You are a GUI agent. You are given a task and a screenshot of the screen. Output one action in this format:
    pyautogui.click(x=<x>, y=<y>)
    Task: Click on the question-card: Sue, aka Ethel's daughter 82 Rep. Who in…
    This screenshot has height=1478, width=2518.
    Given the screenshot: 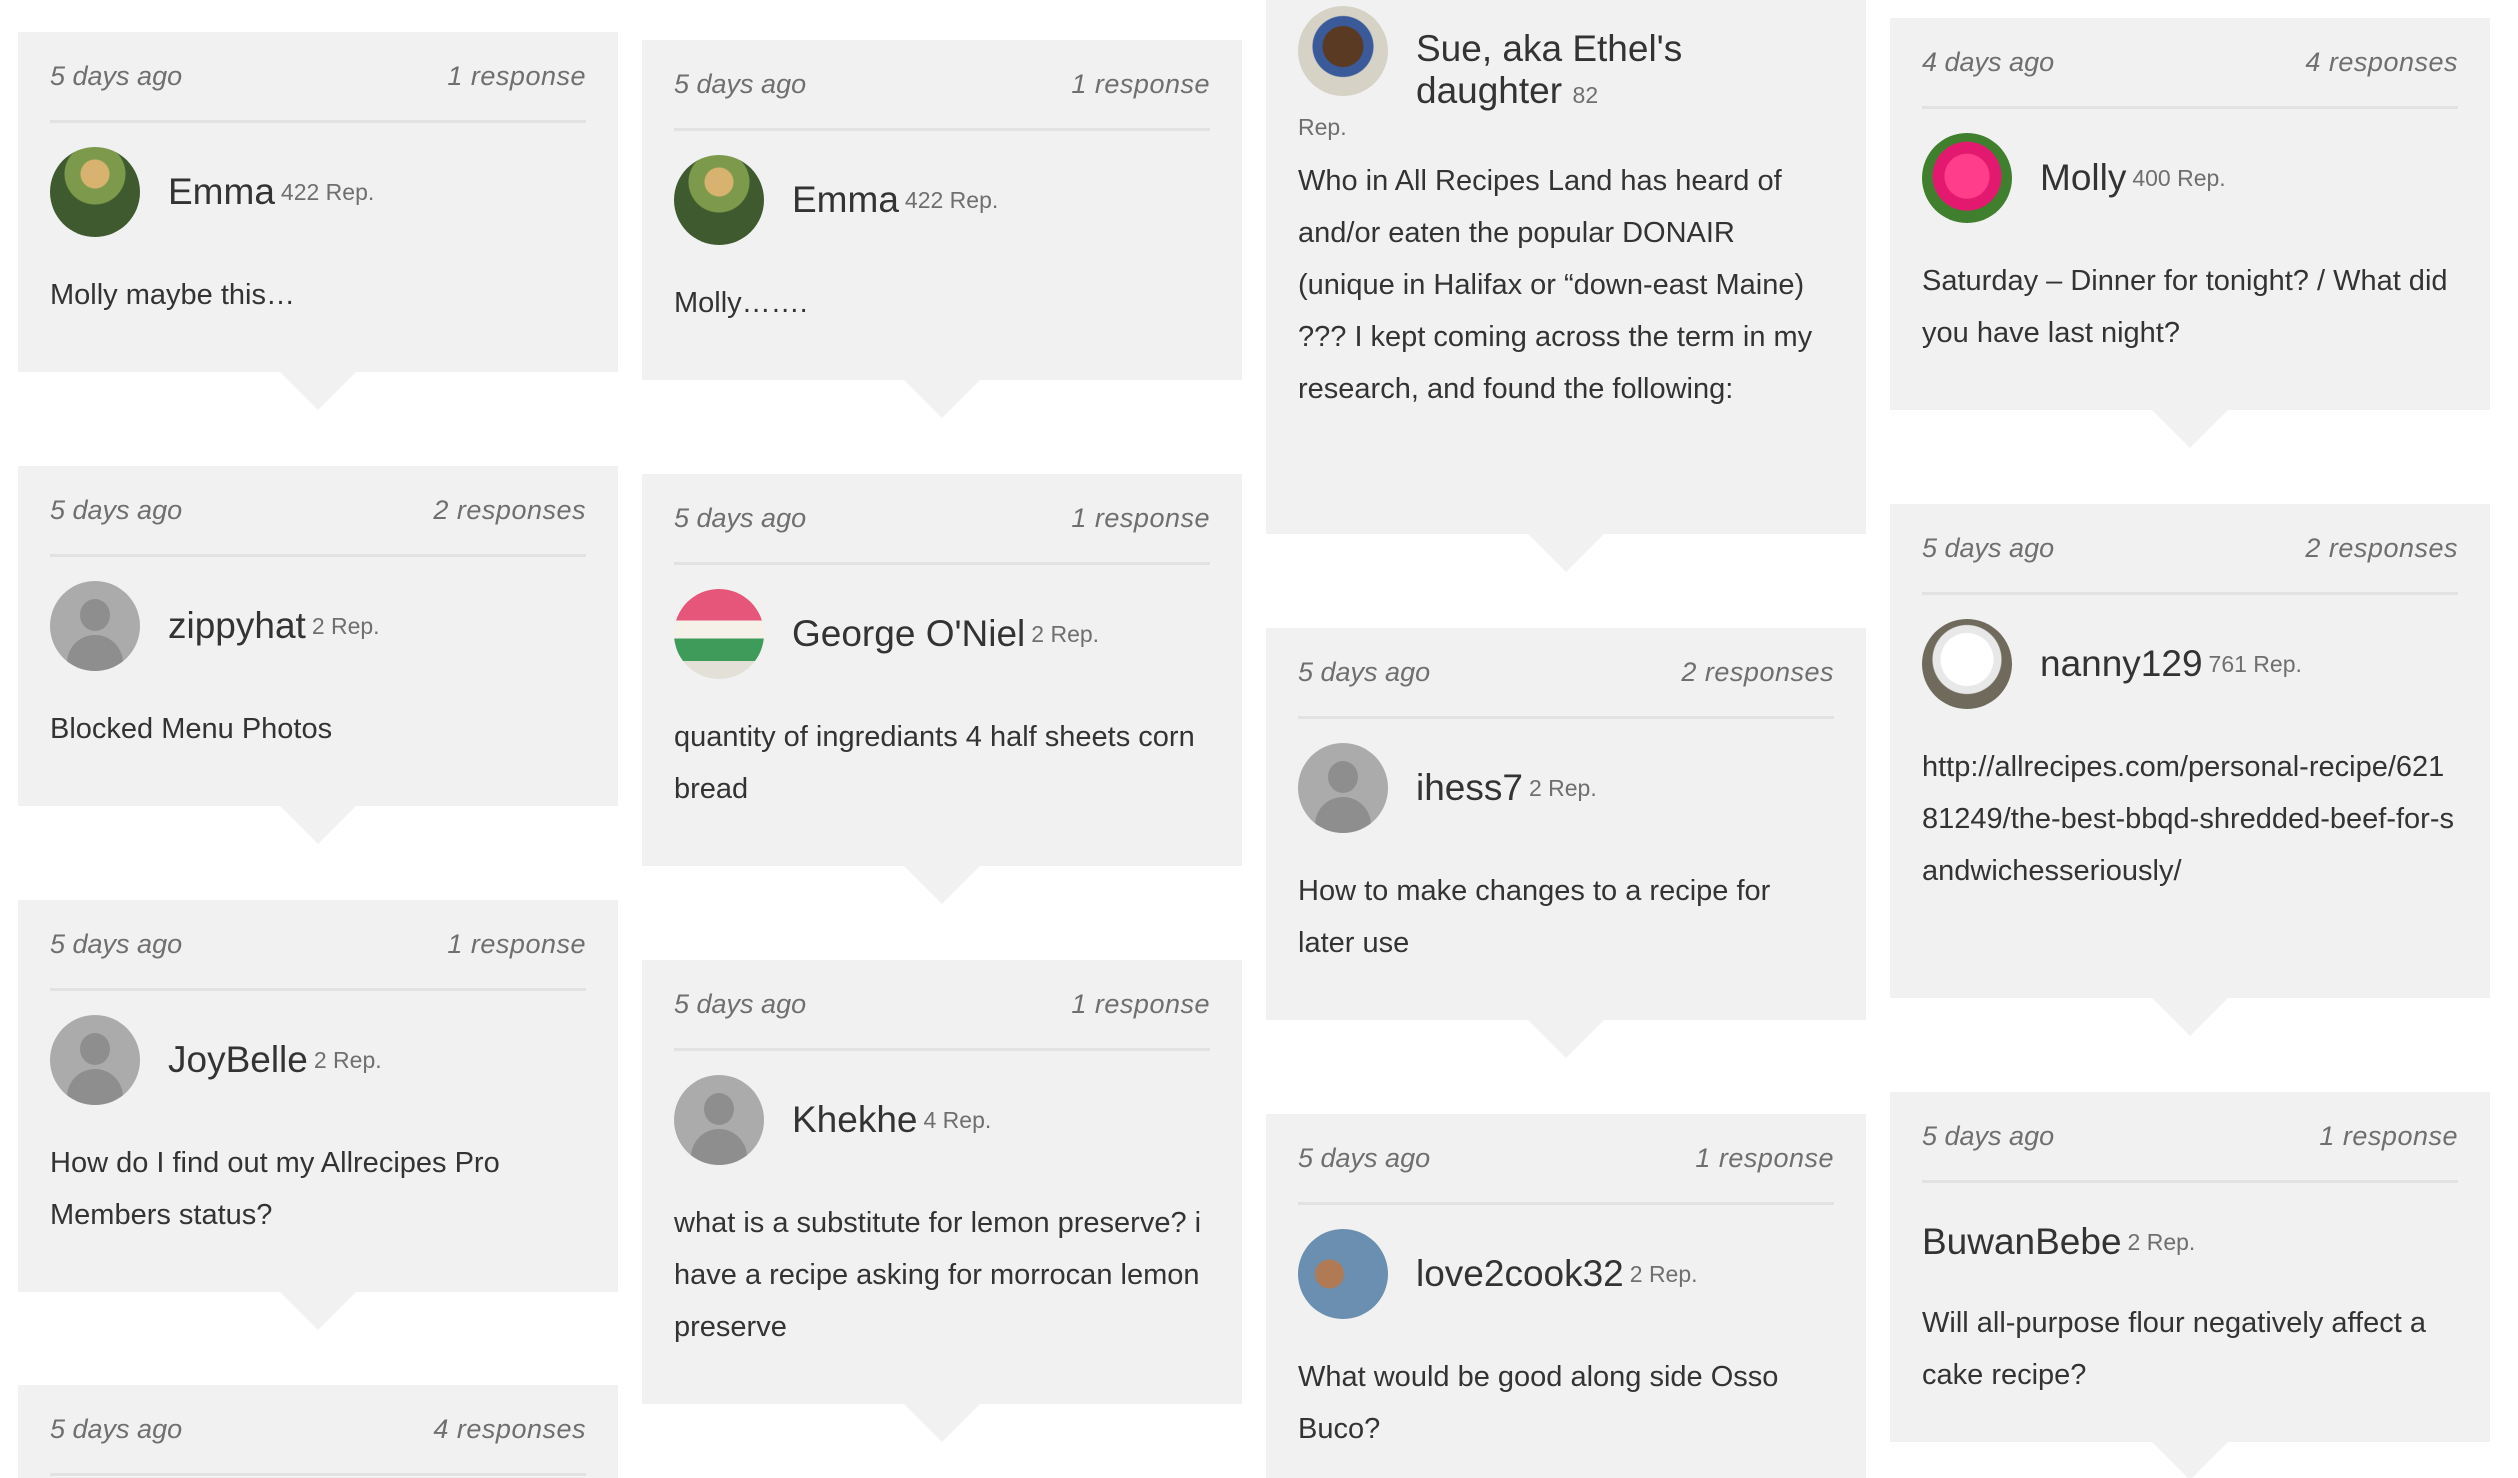 What is the action you would take?
    pyautogui.click(x=1566, y=286)
    